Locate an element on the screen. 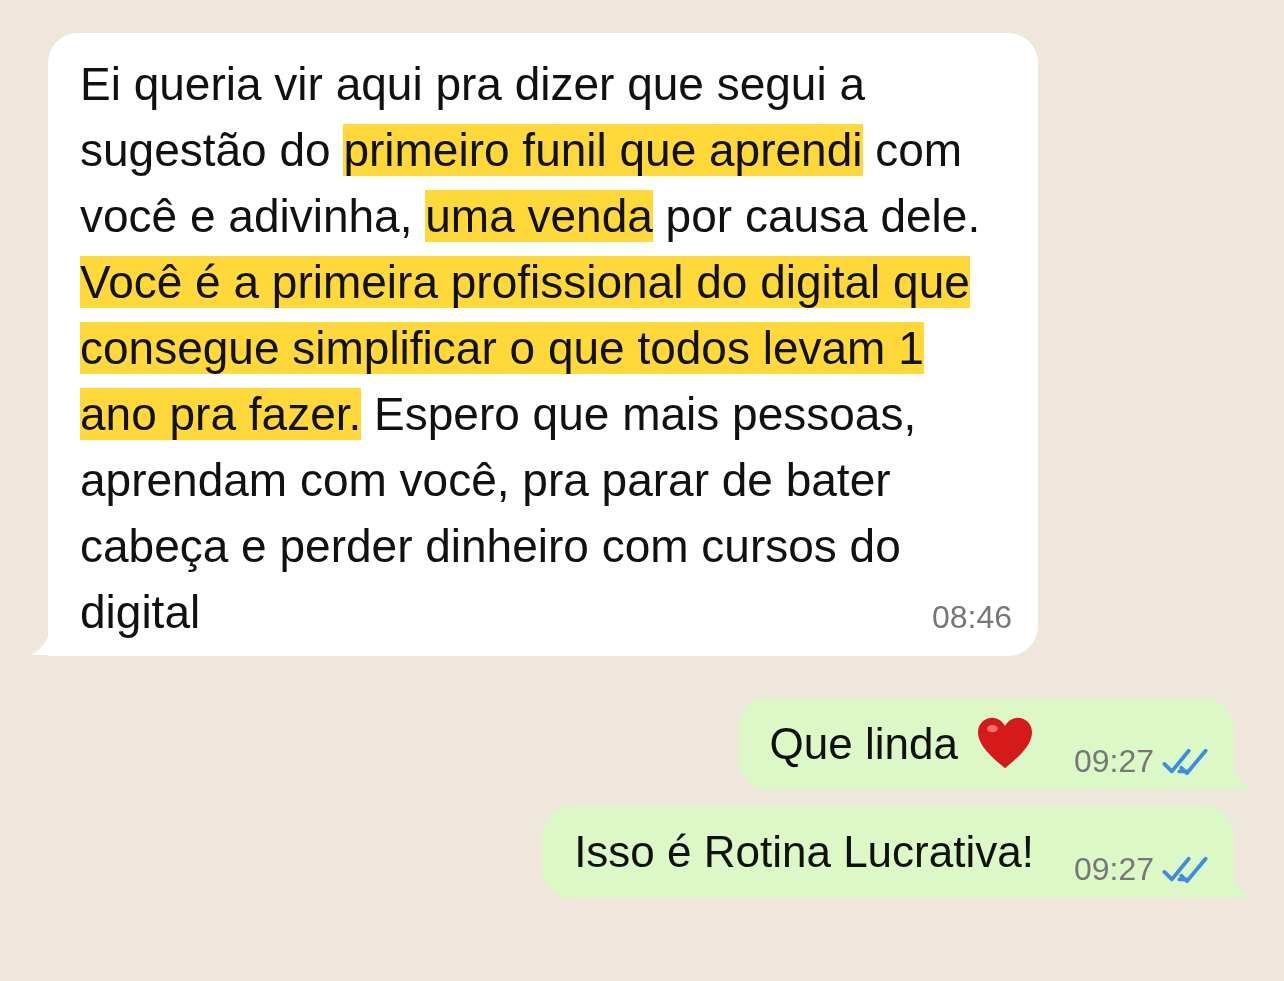  message-text: Que linda is located at coordinates (863, 744).